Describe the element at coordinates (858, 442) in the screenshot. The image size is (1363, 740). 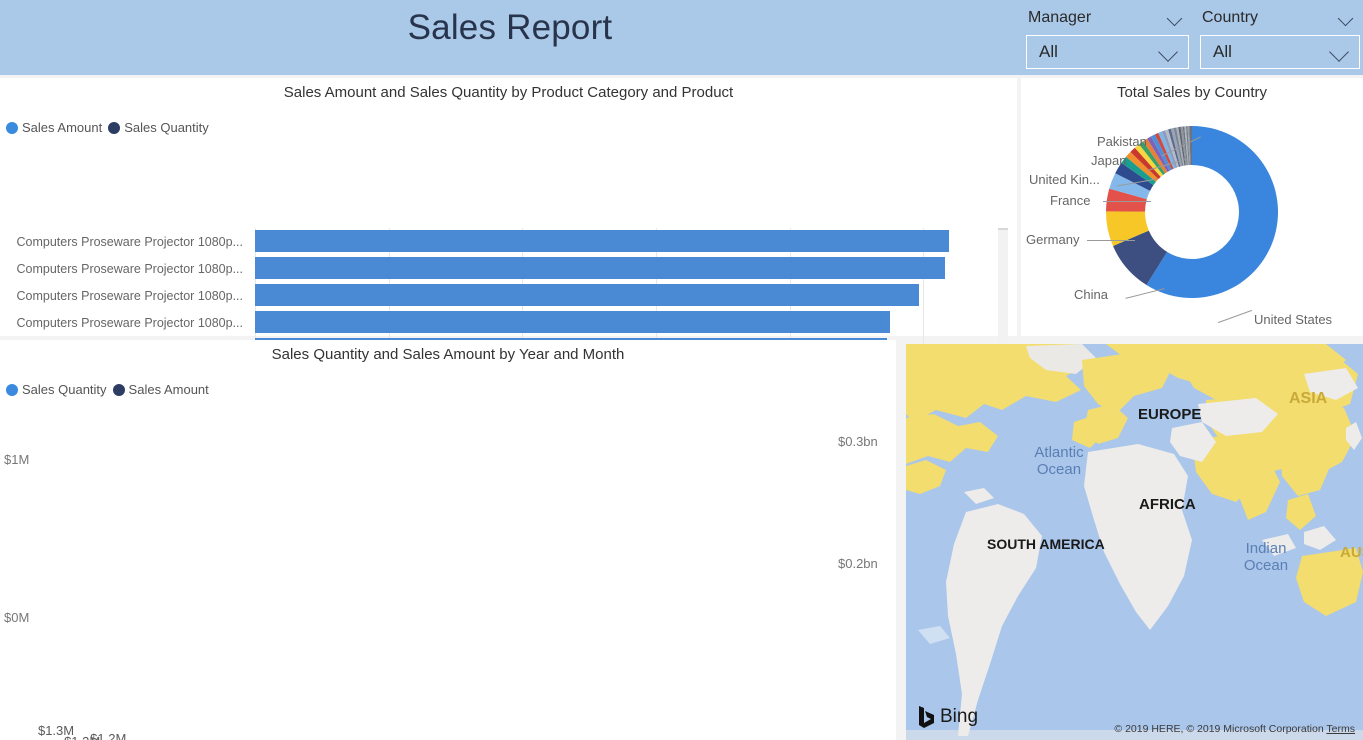
I see `trend-right-axis-tick: $0.3bn` at that location.